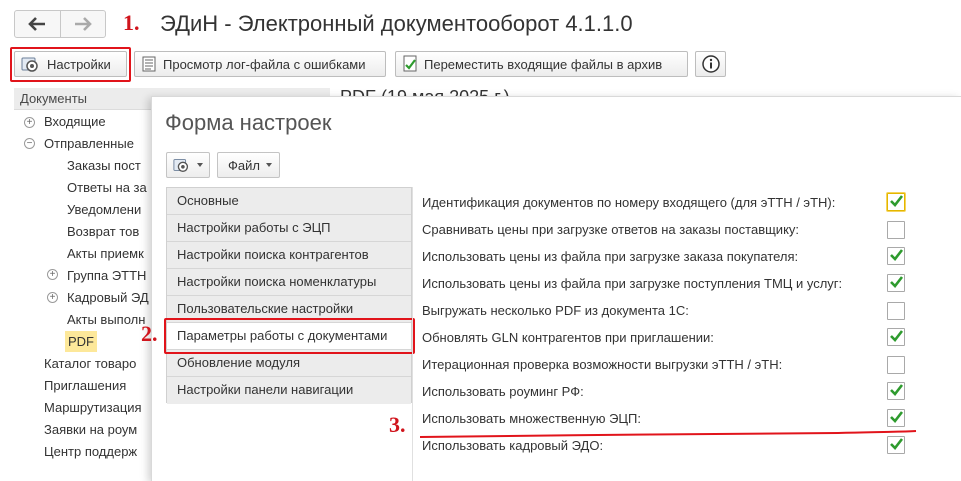 This screenshot has width=961, height=481. I want to click on tree-item-ettn-group: Группа ЭТТН, so click(106, 275).